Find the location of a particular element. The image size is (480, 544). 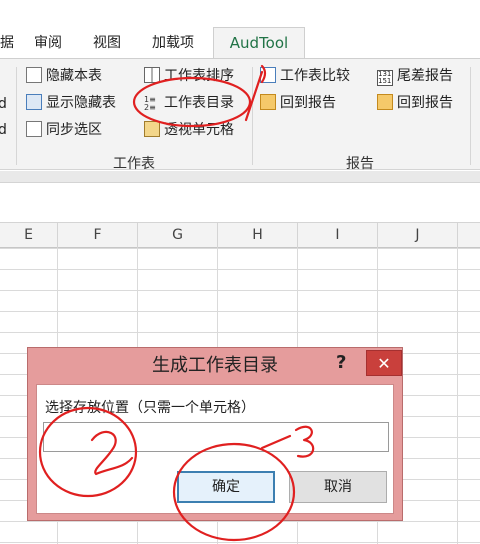

back-to-report-button-2: 回到报告 is located at coordinates (415, 103).